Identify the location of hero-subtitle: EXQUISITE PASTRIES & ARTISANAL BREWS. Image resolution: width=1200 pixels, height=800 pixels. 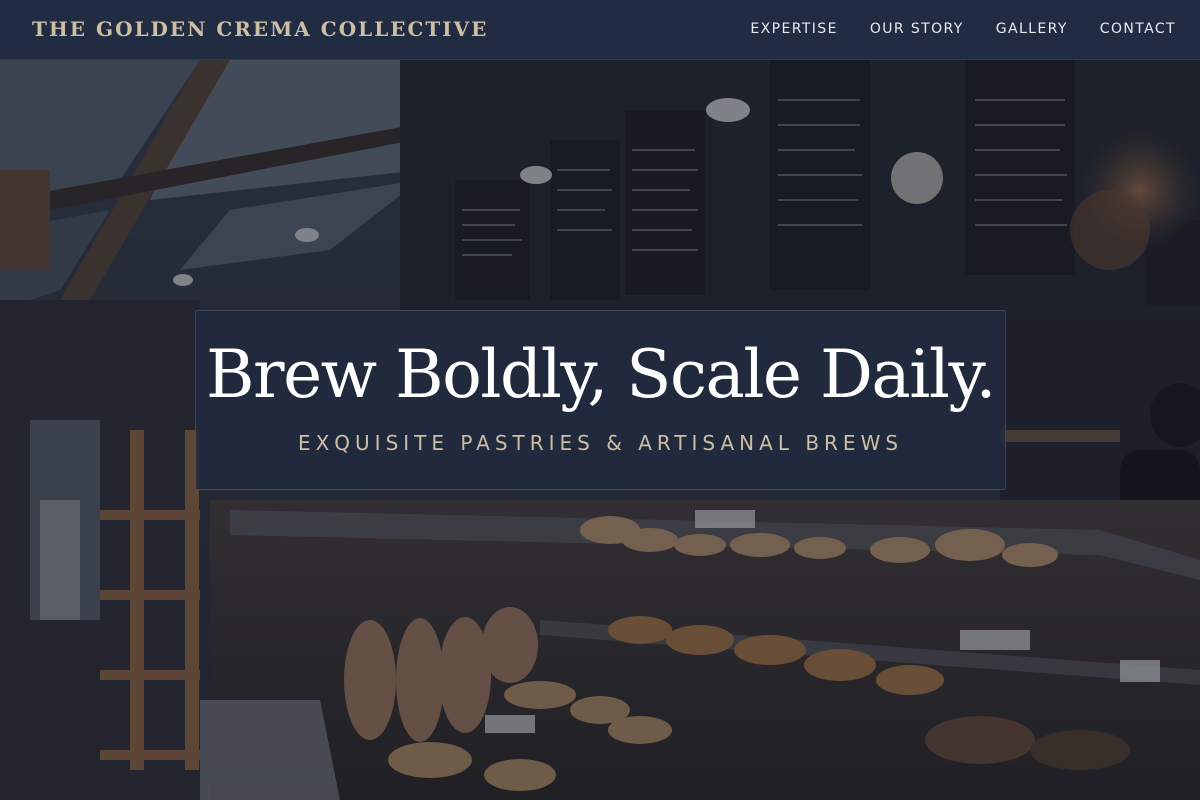
(600, 443).